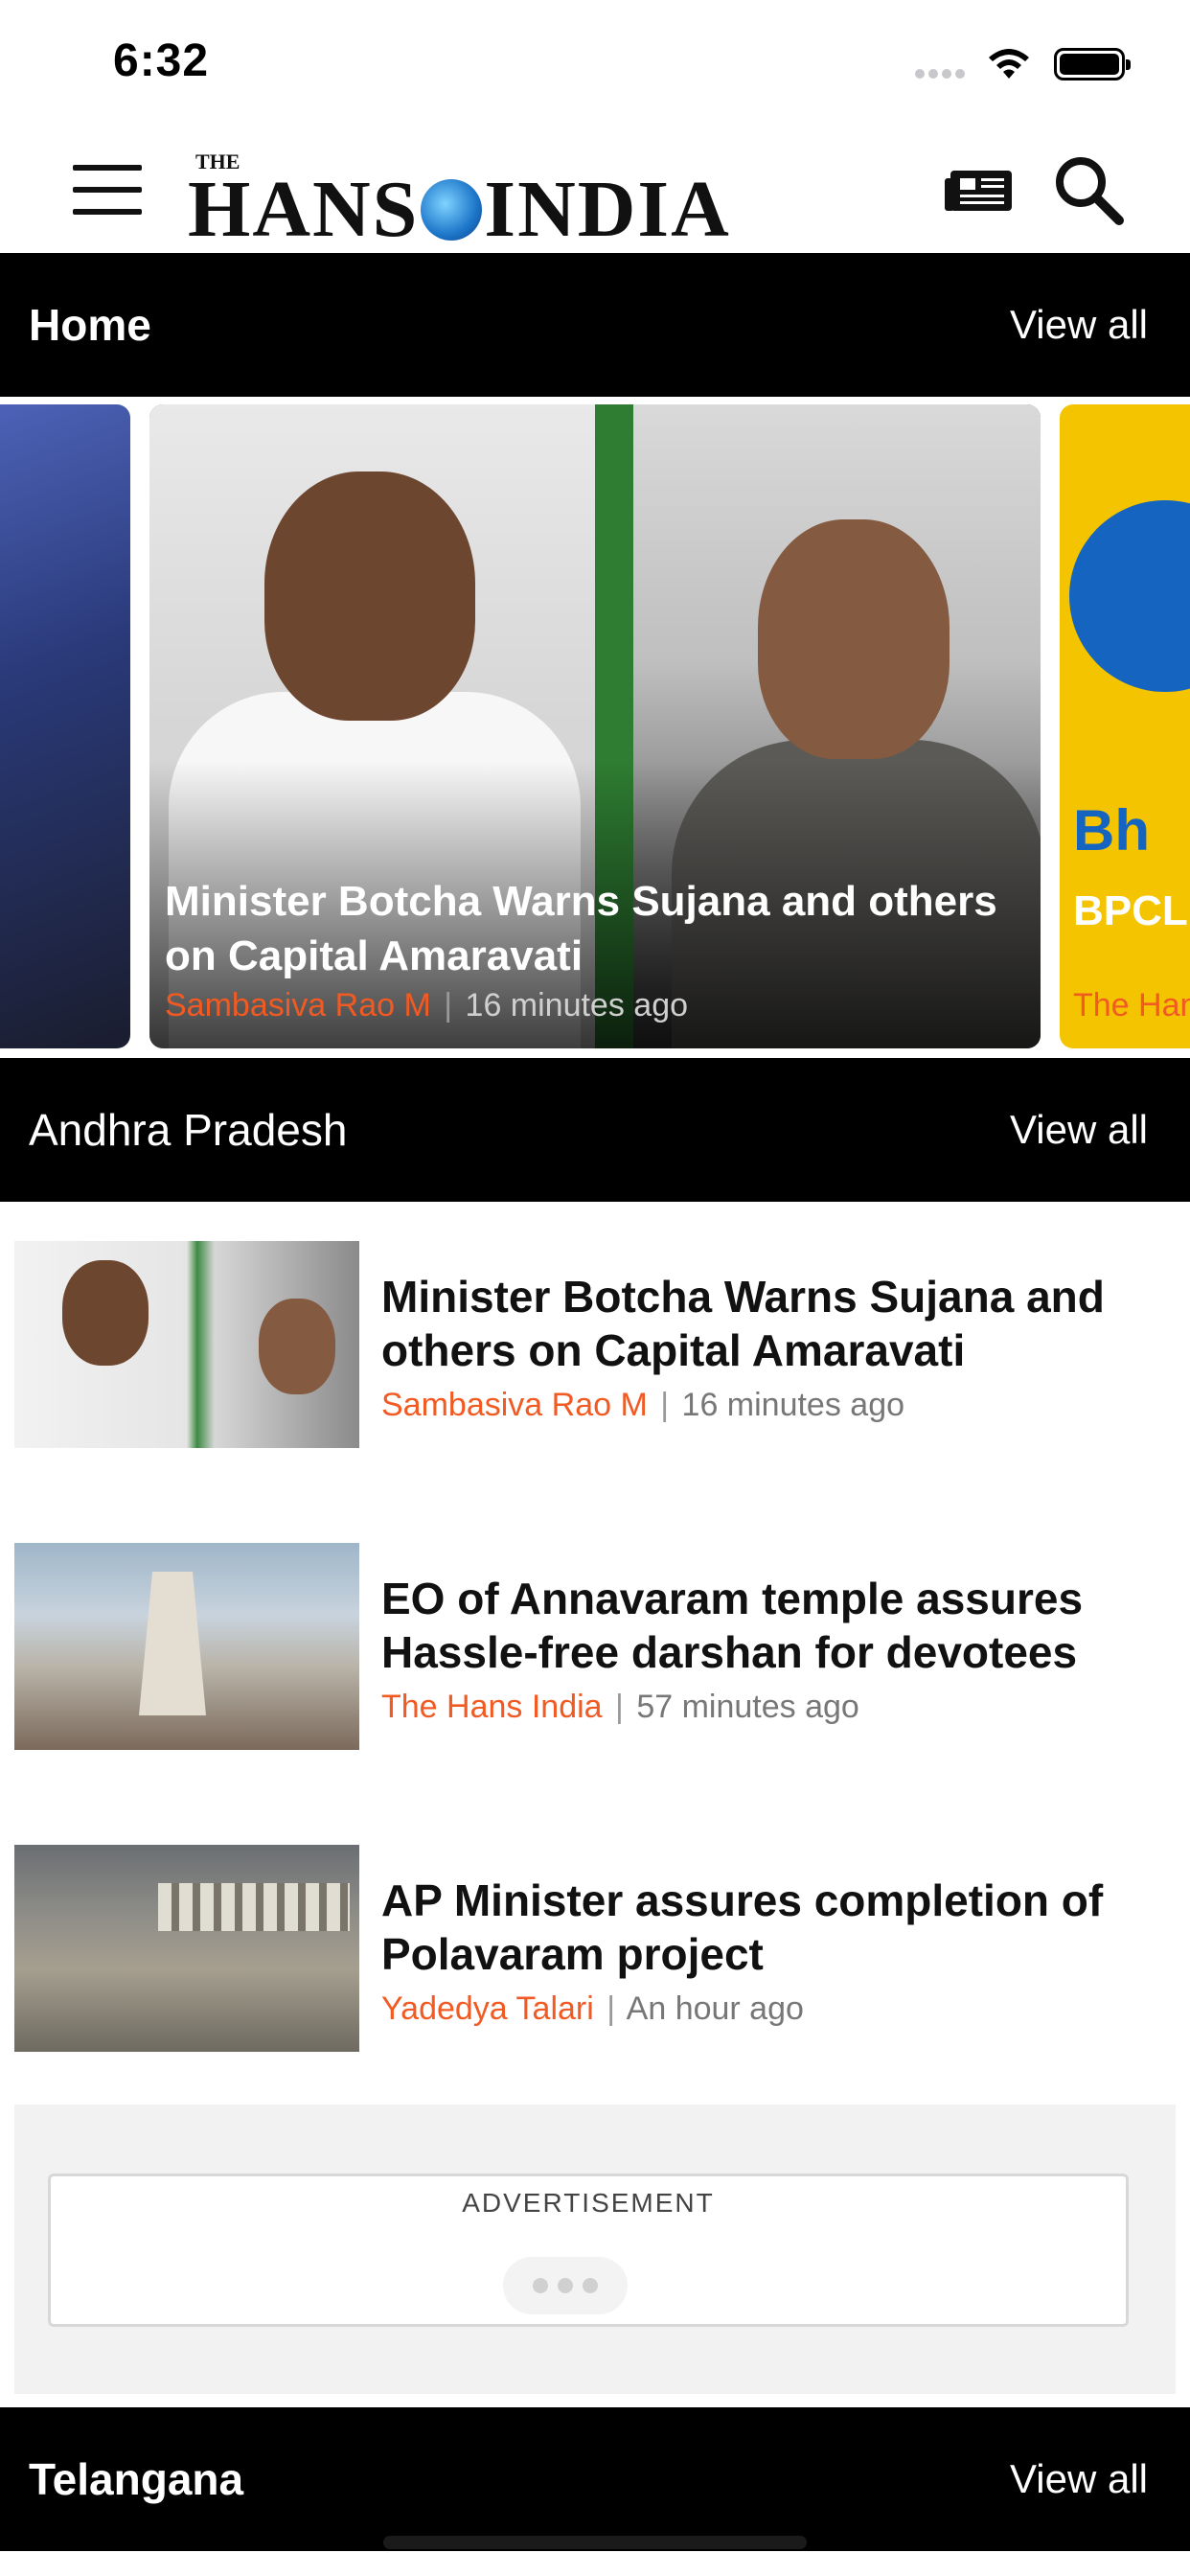 The image size is (1190, 2576). What do you see at coordinates (793, 1405) in the screenshot?
I see `article-time: 16 minutes ago` at bounding box center [793, 1405].